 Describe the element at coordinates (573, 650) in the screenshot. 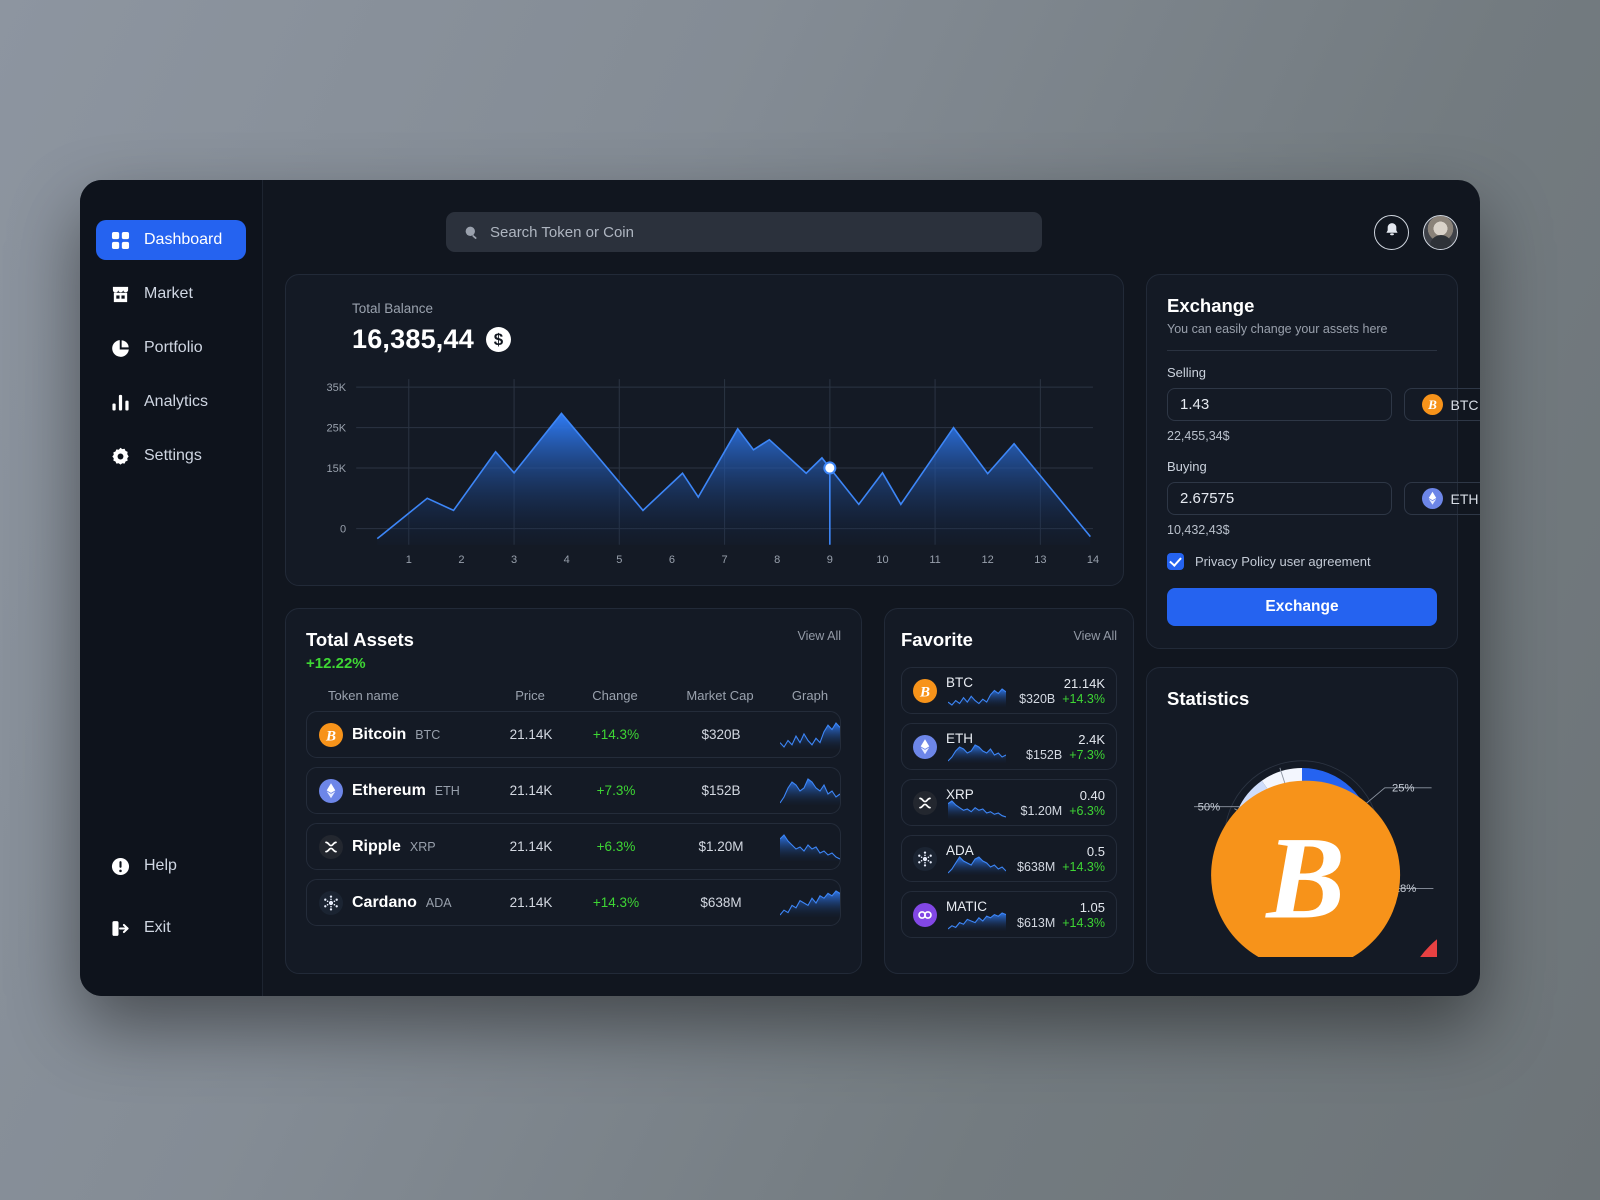

I see `total-assets-header: Total Assets +12.22% View All` at that location.